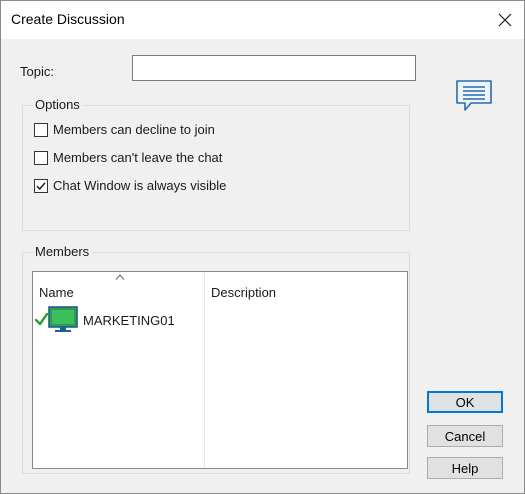 The image size is (525, 494). I want to click on chat-window-visible-checkbox, so click(41, 185).